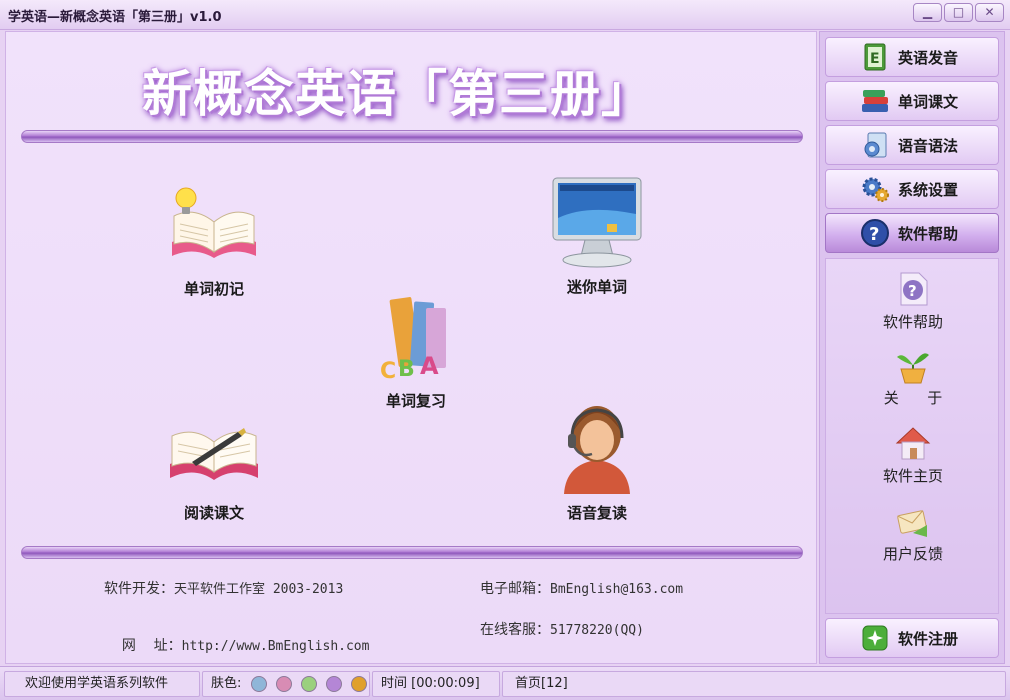 Image resolution: width=1010 pixels, height=700 pixels. What do you see at coordinates (597, 222) in the screenshot?
I see `monitor-icon` at bounding box center [597, 222].